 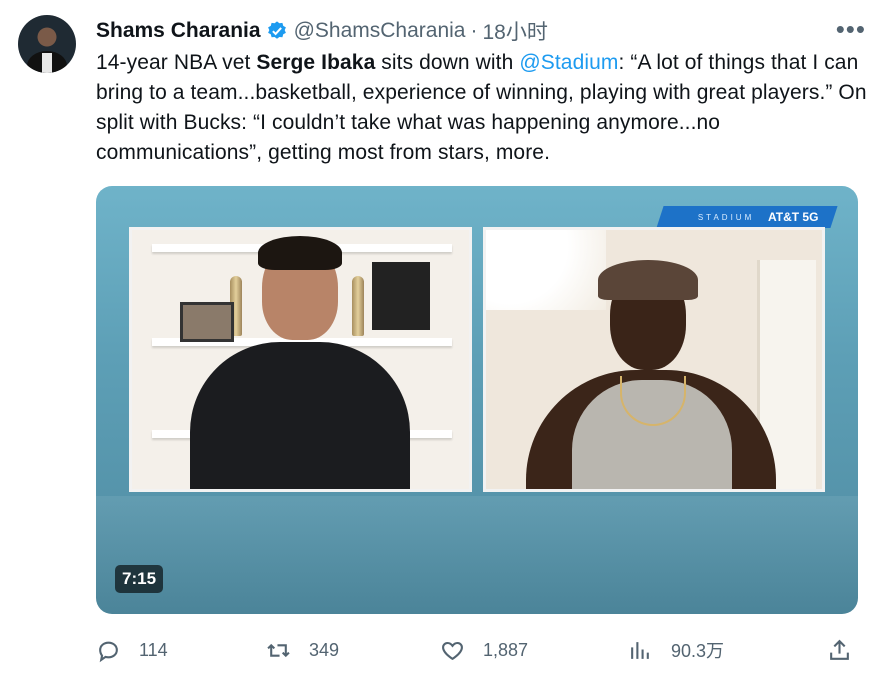 I want to click on like-count: 1,887, so click(x=506, y=649).